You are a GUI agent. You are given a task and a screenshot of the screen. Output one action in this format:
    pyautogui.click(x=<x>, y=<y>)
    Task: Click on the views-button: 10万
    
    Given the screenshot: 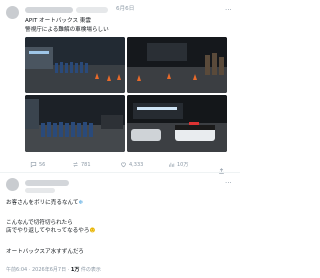 What is the action you would take?
    pyautogui.click(x=178, y=164)
    